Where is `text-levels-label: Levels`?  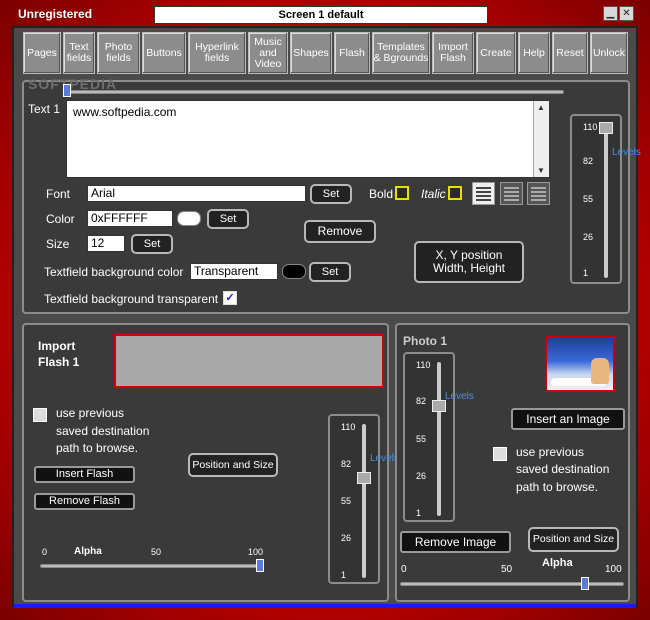
text-levels-label: Levels is located at coordinates (626, 152).